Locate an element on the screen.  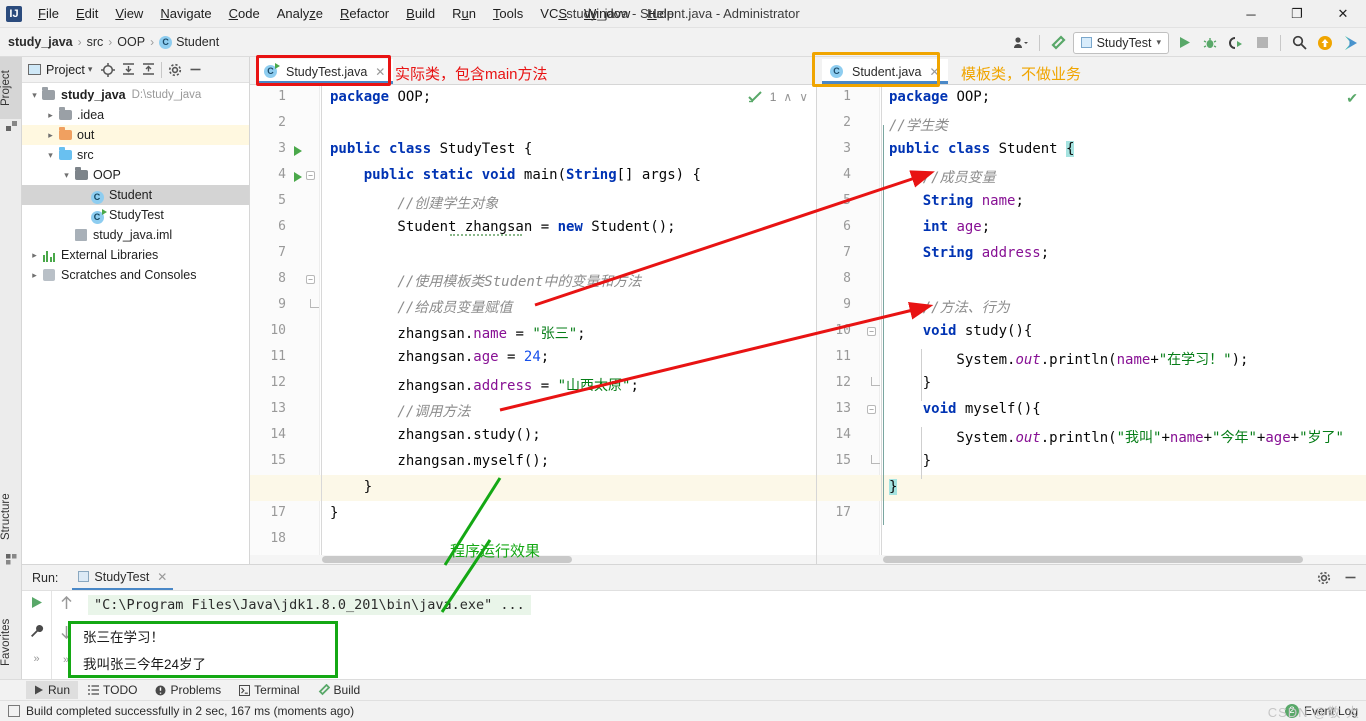
tree-node-oop: OOP is located at coordinates (135, 175).